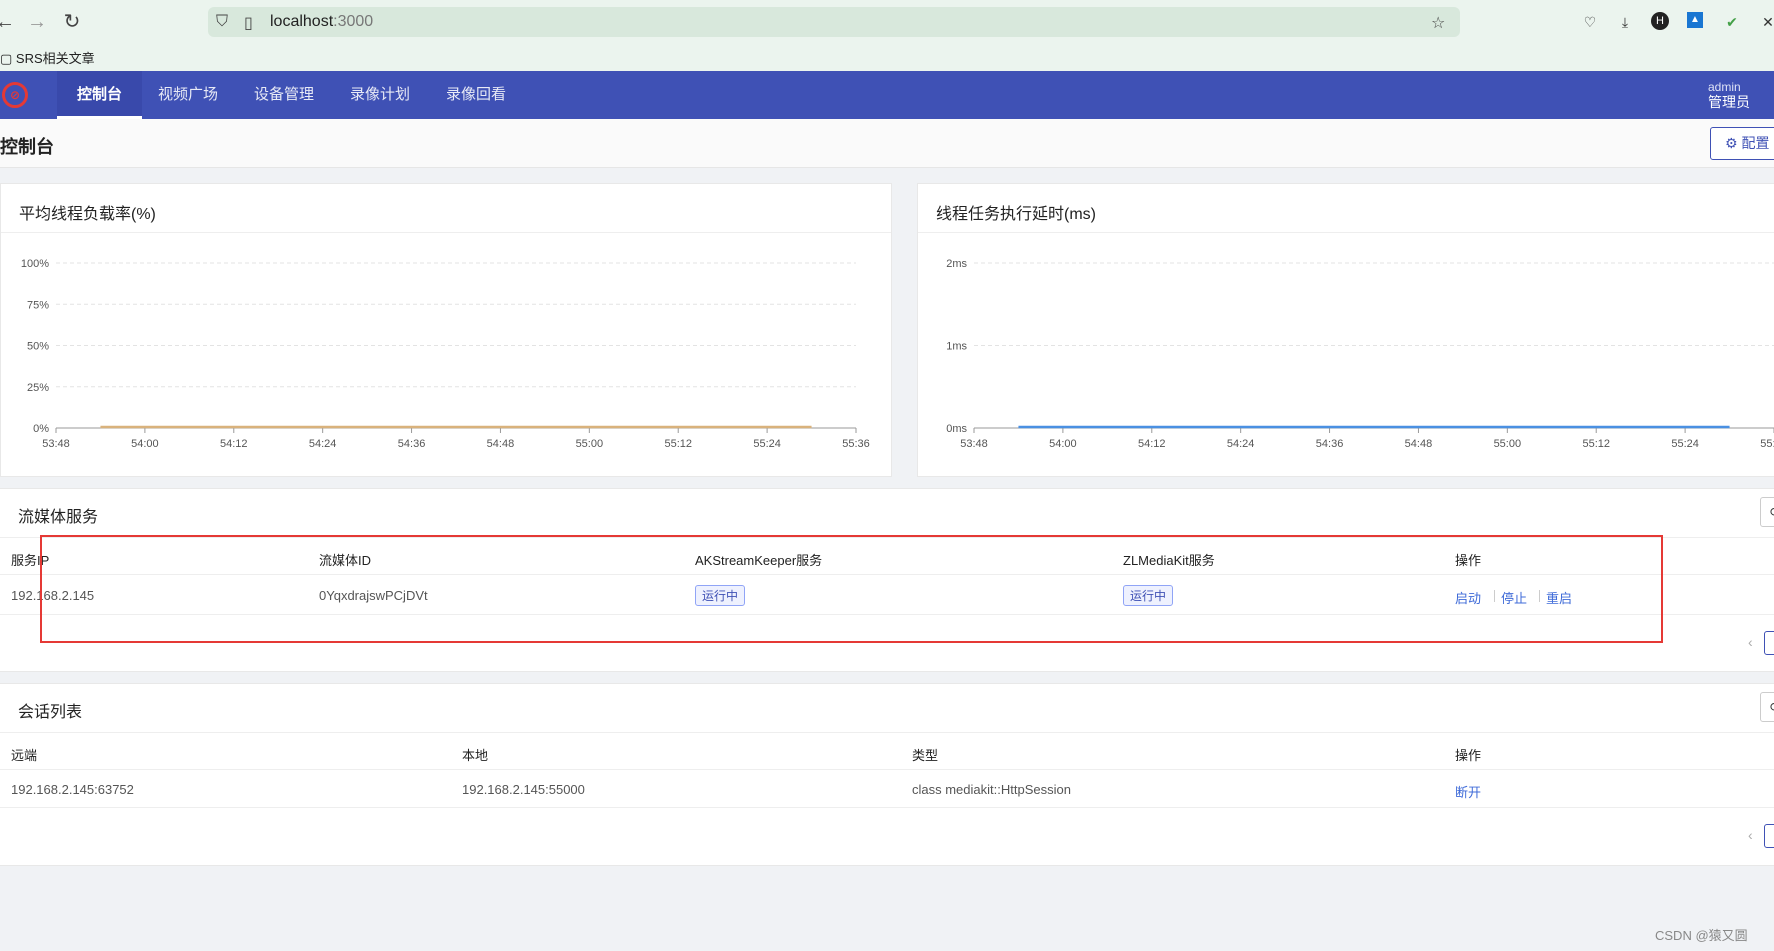  I want to click on y-tick-label: 0%, so click(41, 429).